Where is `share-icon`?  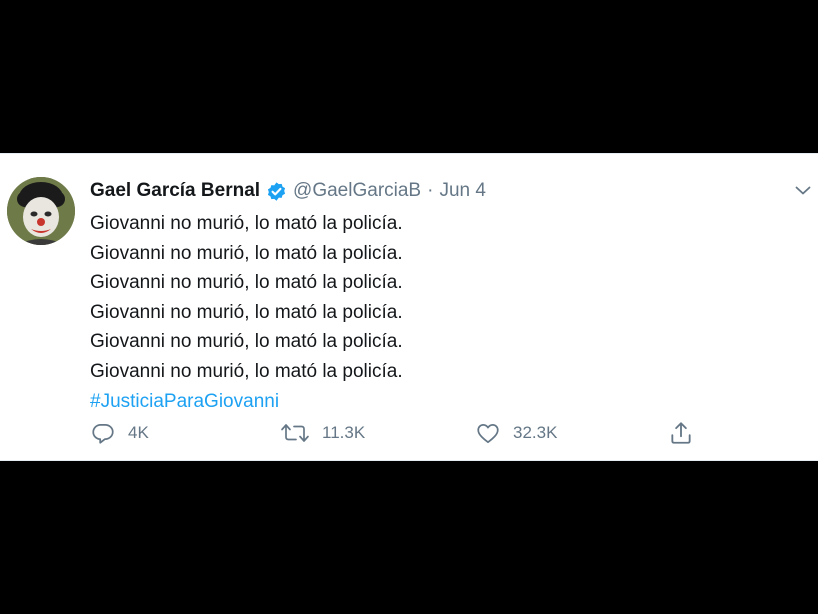
share-icon is located at coordinates (681, 433).